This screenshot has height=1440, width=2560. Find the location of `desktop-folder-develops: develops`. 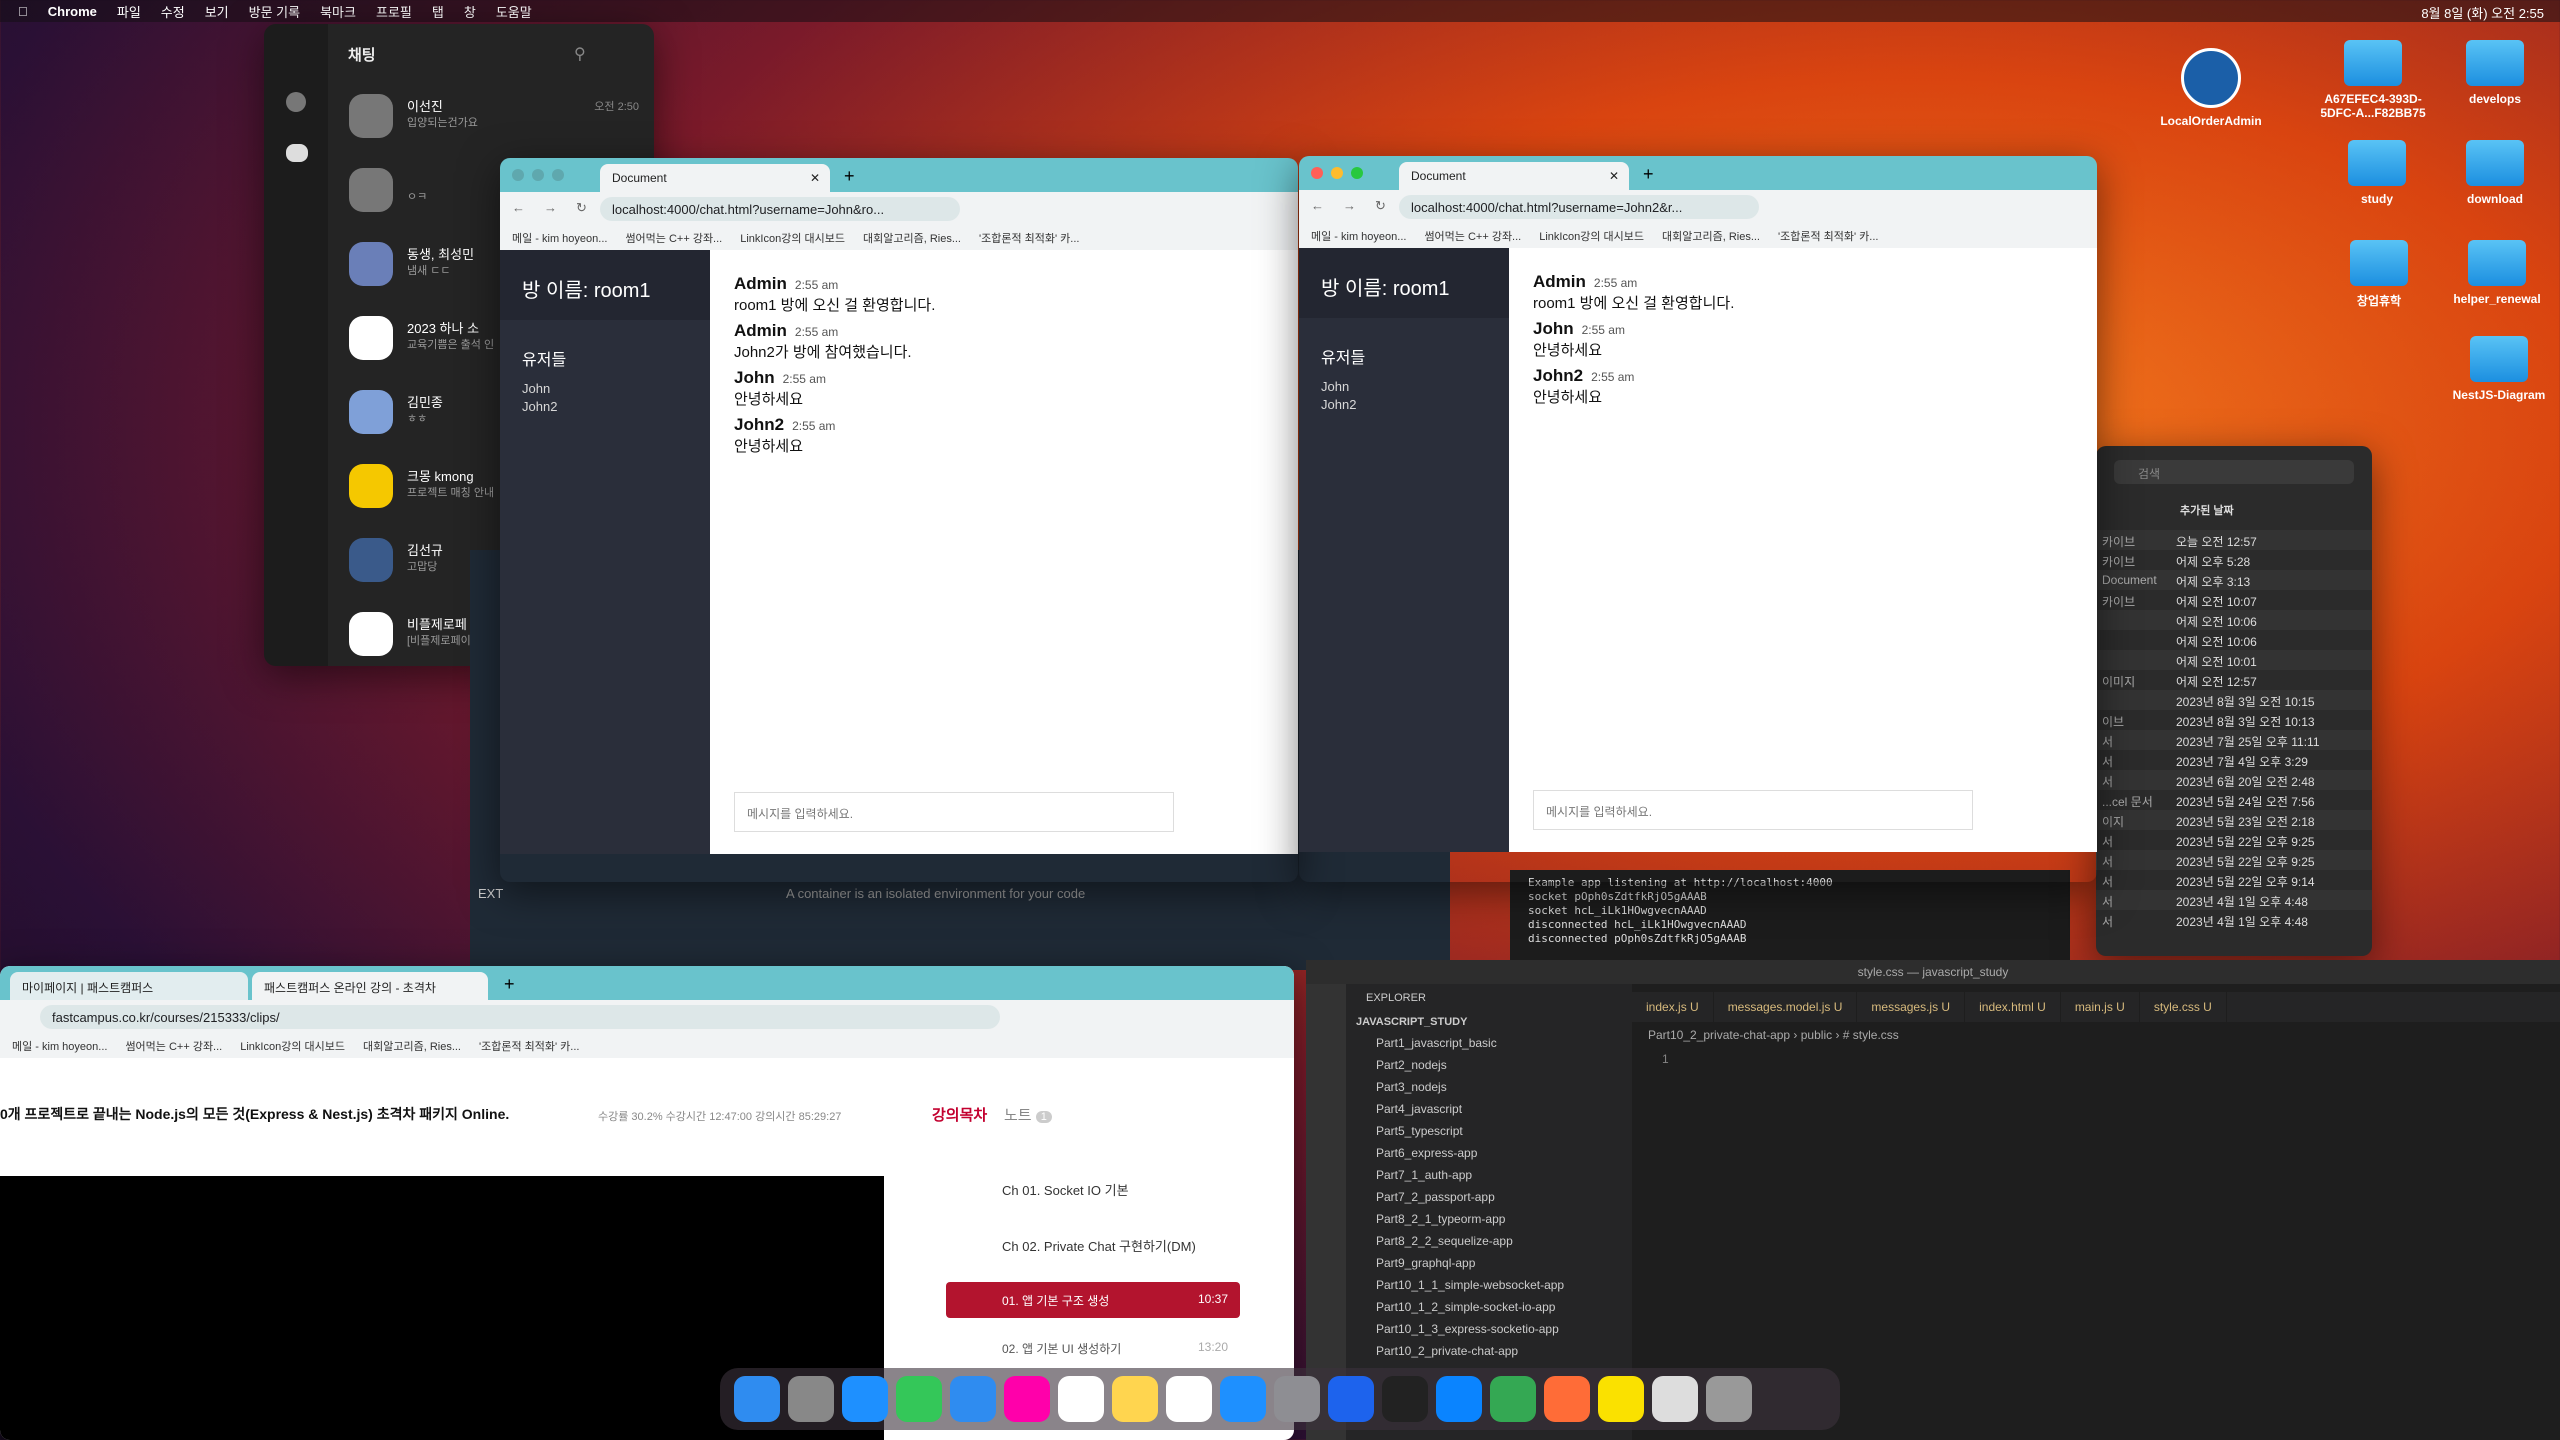

desktop-folder-develops: develops is located at coordinates (2495, 73).